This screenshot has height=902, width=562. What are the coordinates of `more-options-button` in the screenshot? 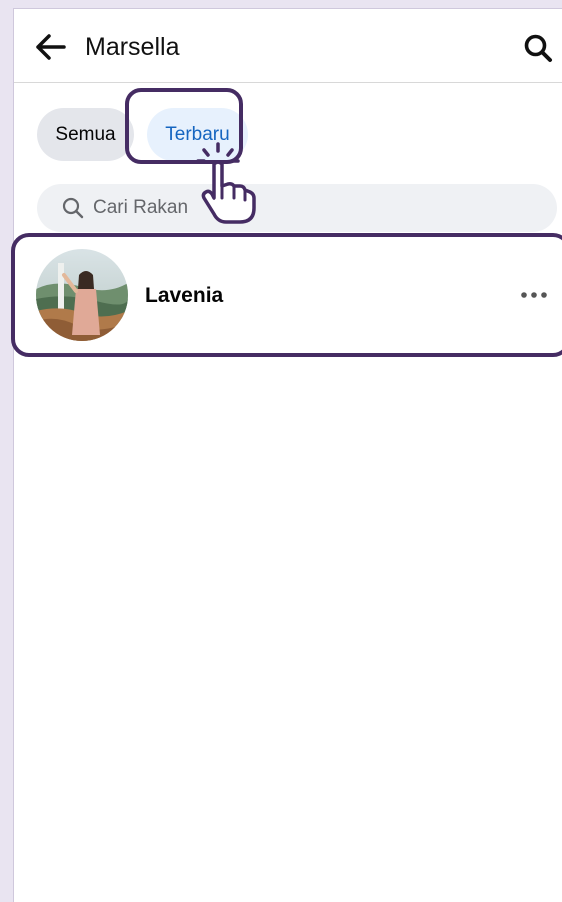 It's located at (534, 295).